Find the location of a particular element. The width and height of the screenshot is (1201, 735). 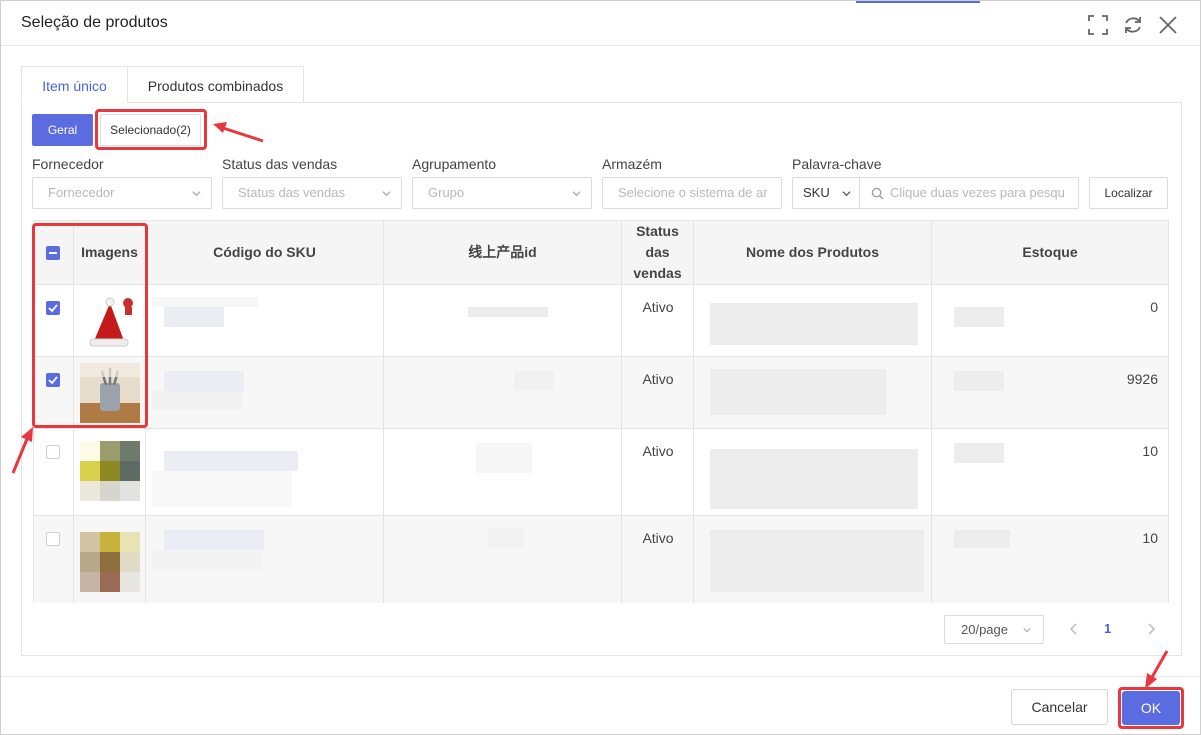

footer-divider is located at coordinates (600, 676).